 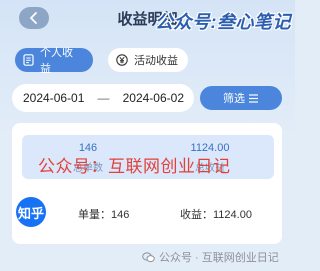 What do you see at coordinates (28, 60) in the screenshot?
I see `document-icon` at bounding box center [28, 60].